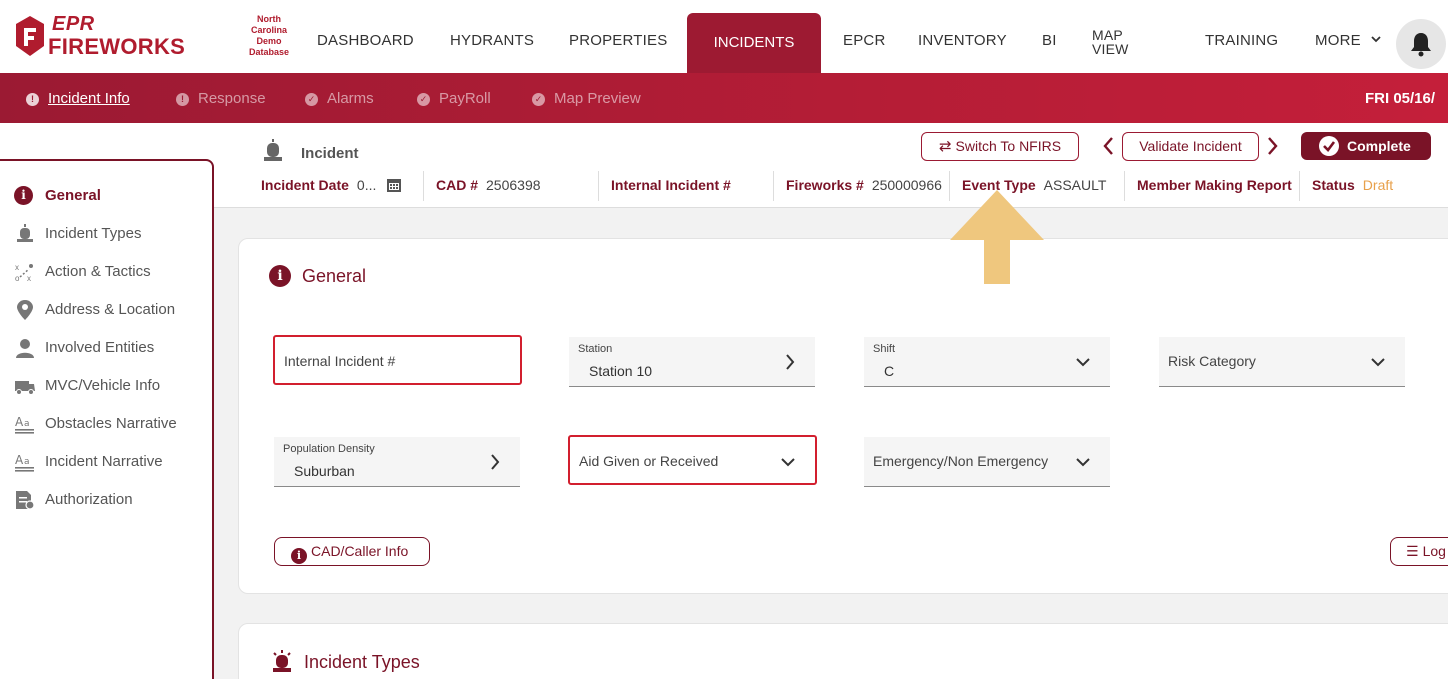 The image size is (1448, 679). I want to click on switch-to-nfirs-button: ⇄ Switch To NFIRS, so click(1000, 146).